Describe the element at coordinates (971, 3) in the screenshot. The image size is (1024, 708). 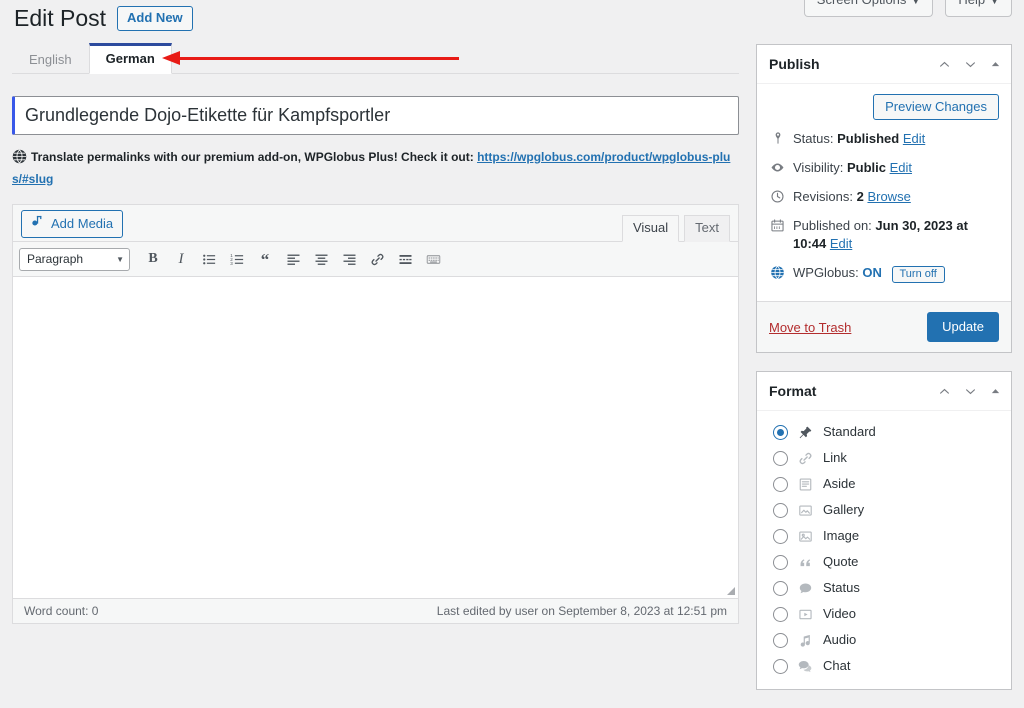
I see `help-label: Help` at that location.